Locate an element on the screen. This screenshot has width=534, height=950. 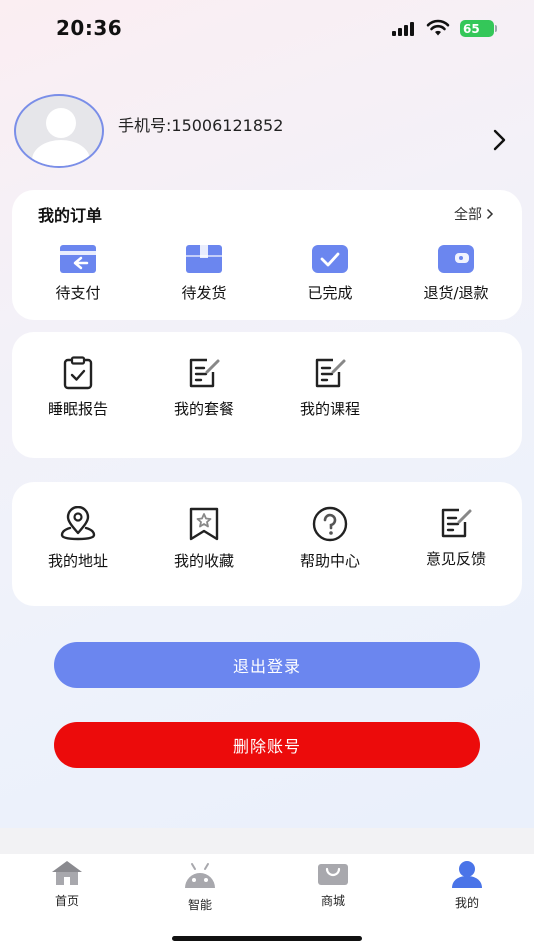
services-card: 睡眠报告 我的套餐 我的课程 is located at coordinates (267, 395).